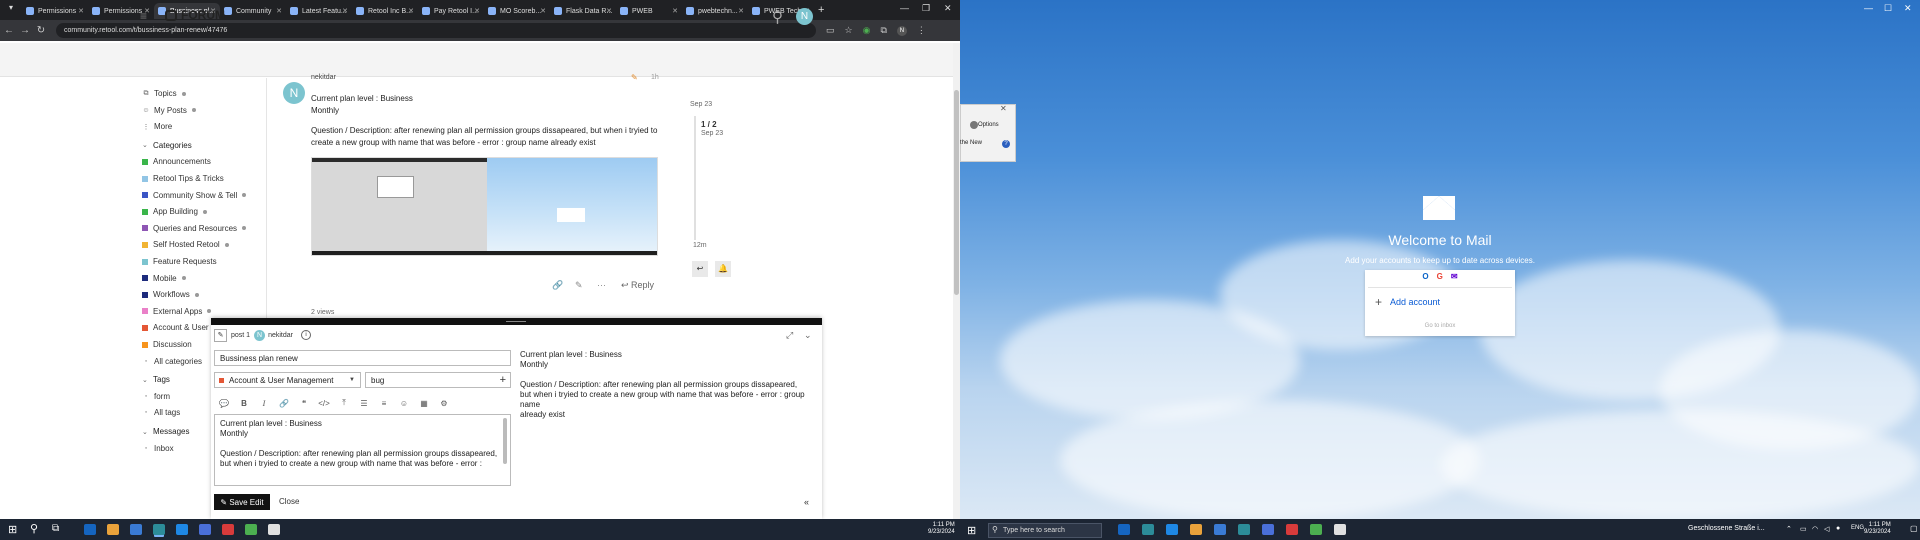 Image resolution: width=1920 pixels, height=540 pixels. I want to click on timeline-end-time: 12m, so click(700, 245).